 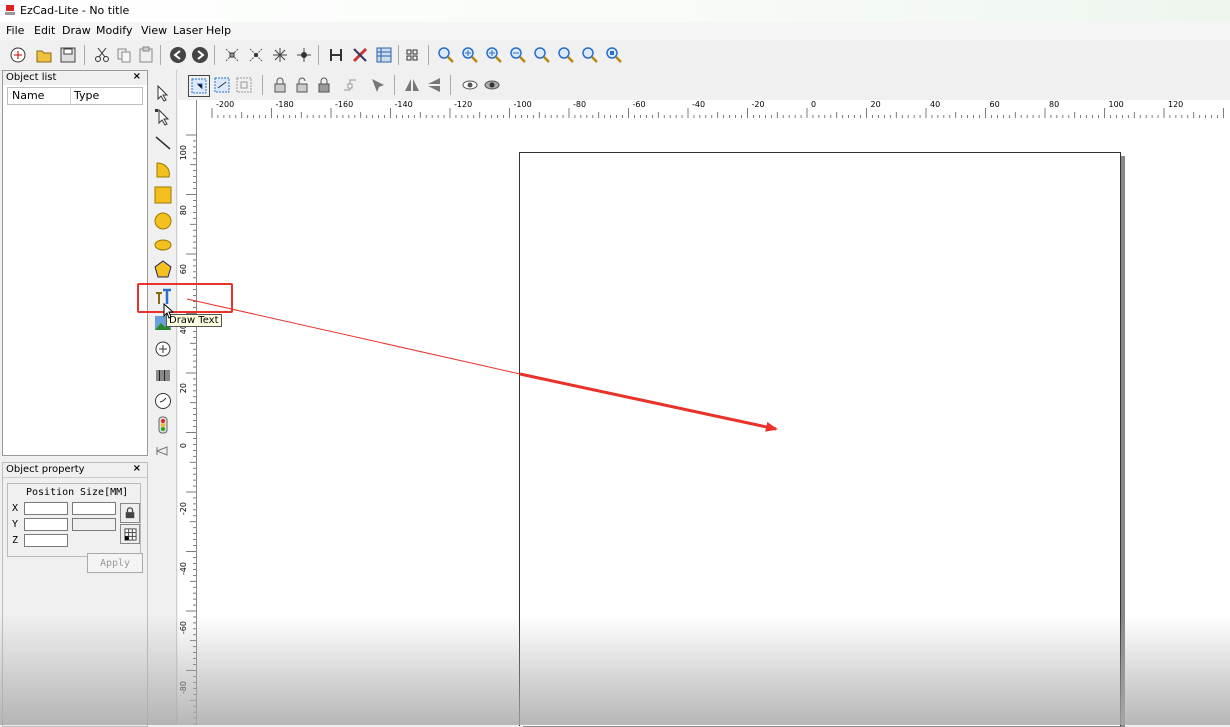 I want to click on mirror-vertical-icon, so click(x=434, y=85).